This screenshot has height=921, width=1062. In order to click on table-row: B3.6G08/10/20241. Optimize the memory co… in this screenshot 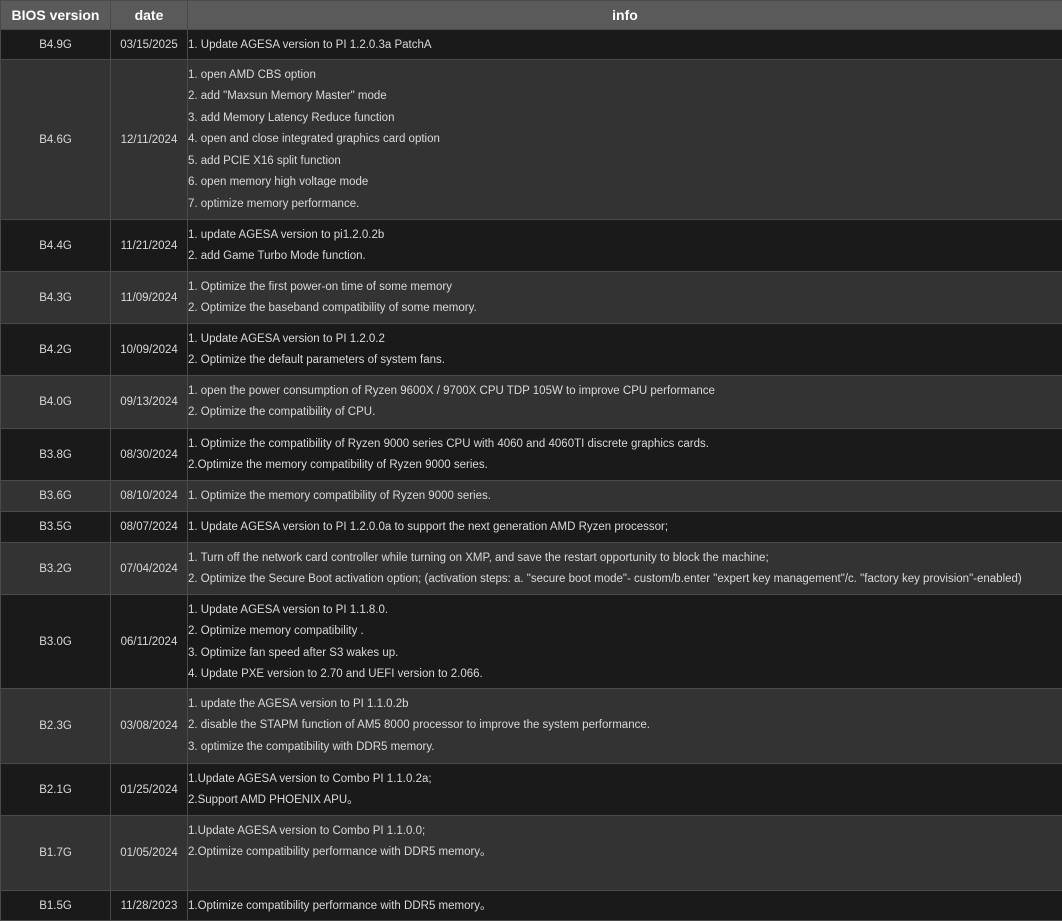, I will do `click(531, 496)`.